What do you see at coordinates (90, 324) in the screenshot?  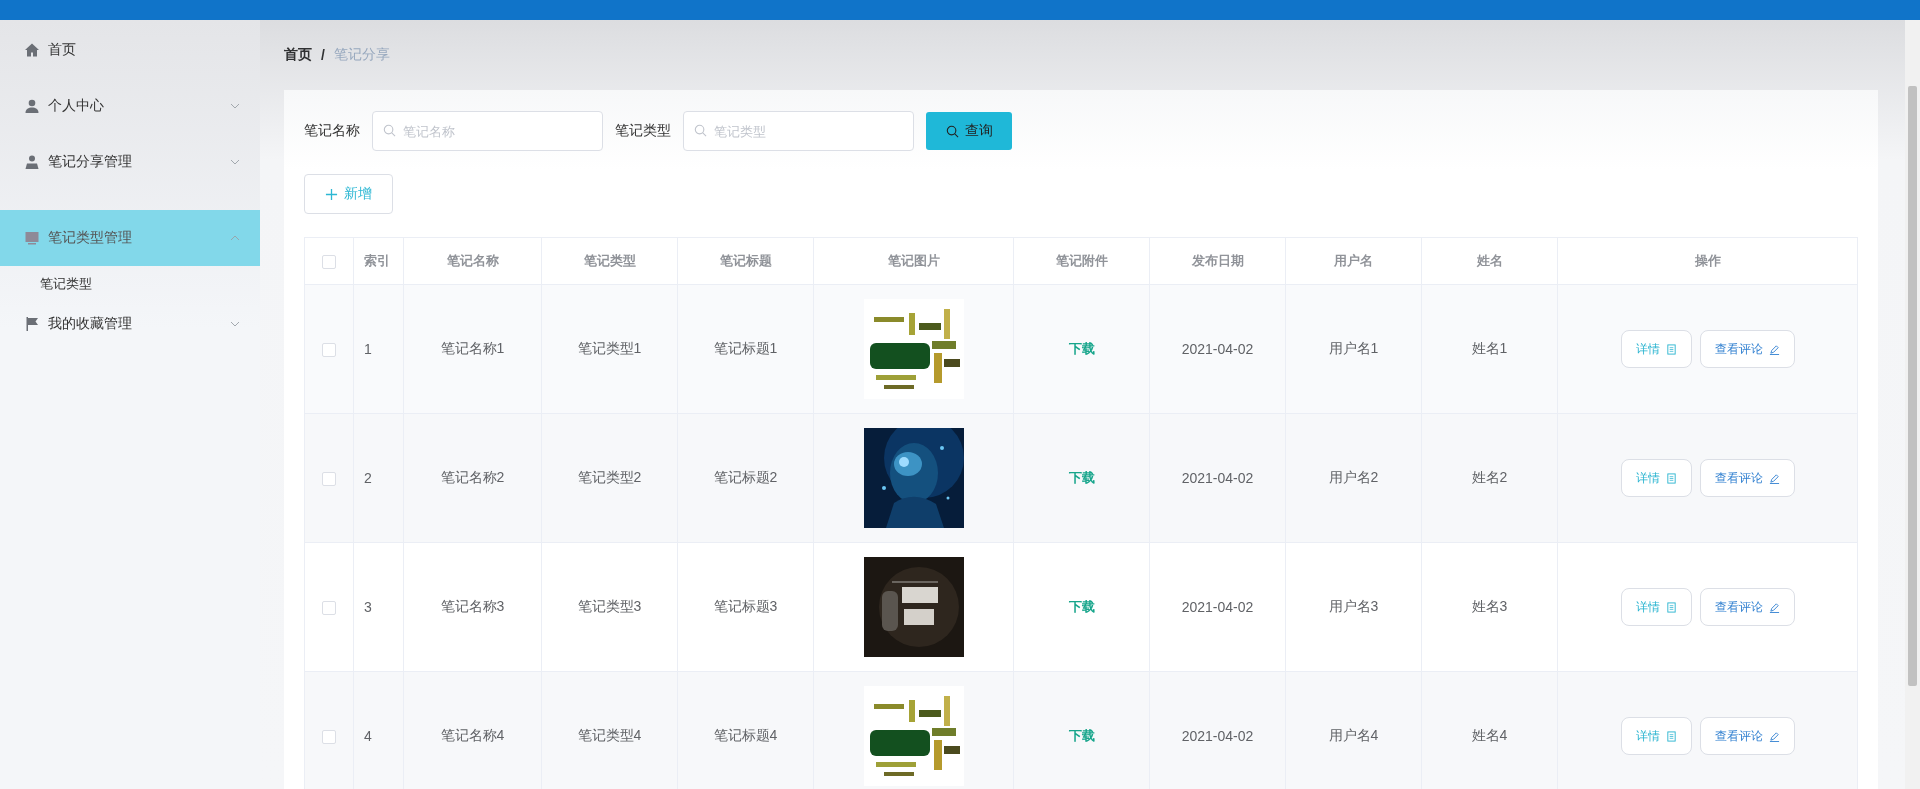 I see `sidebar-item-label: 我的收藏管理` at bounding box center [90, 324].